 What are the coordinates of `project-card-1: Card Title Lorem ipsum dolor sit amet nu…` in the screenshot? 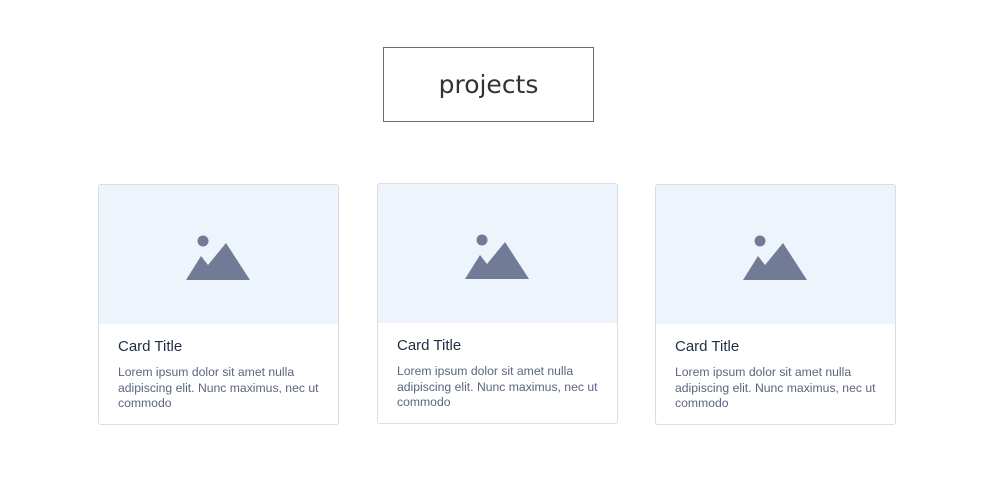 It's located at (218, 304).